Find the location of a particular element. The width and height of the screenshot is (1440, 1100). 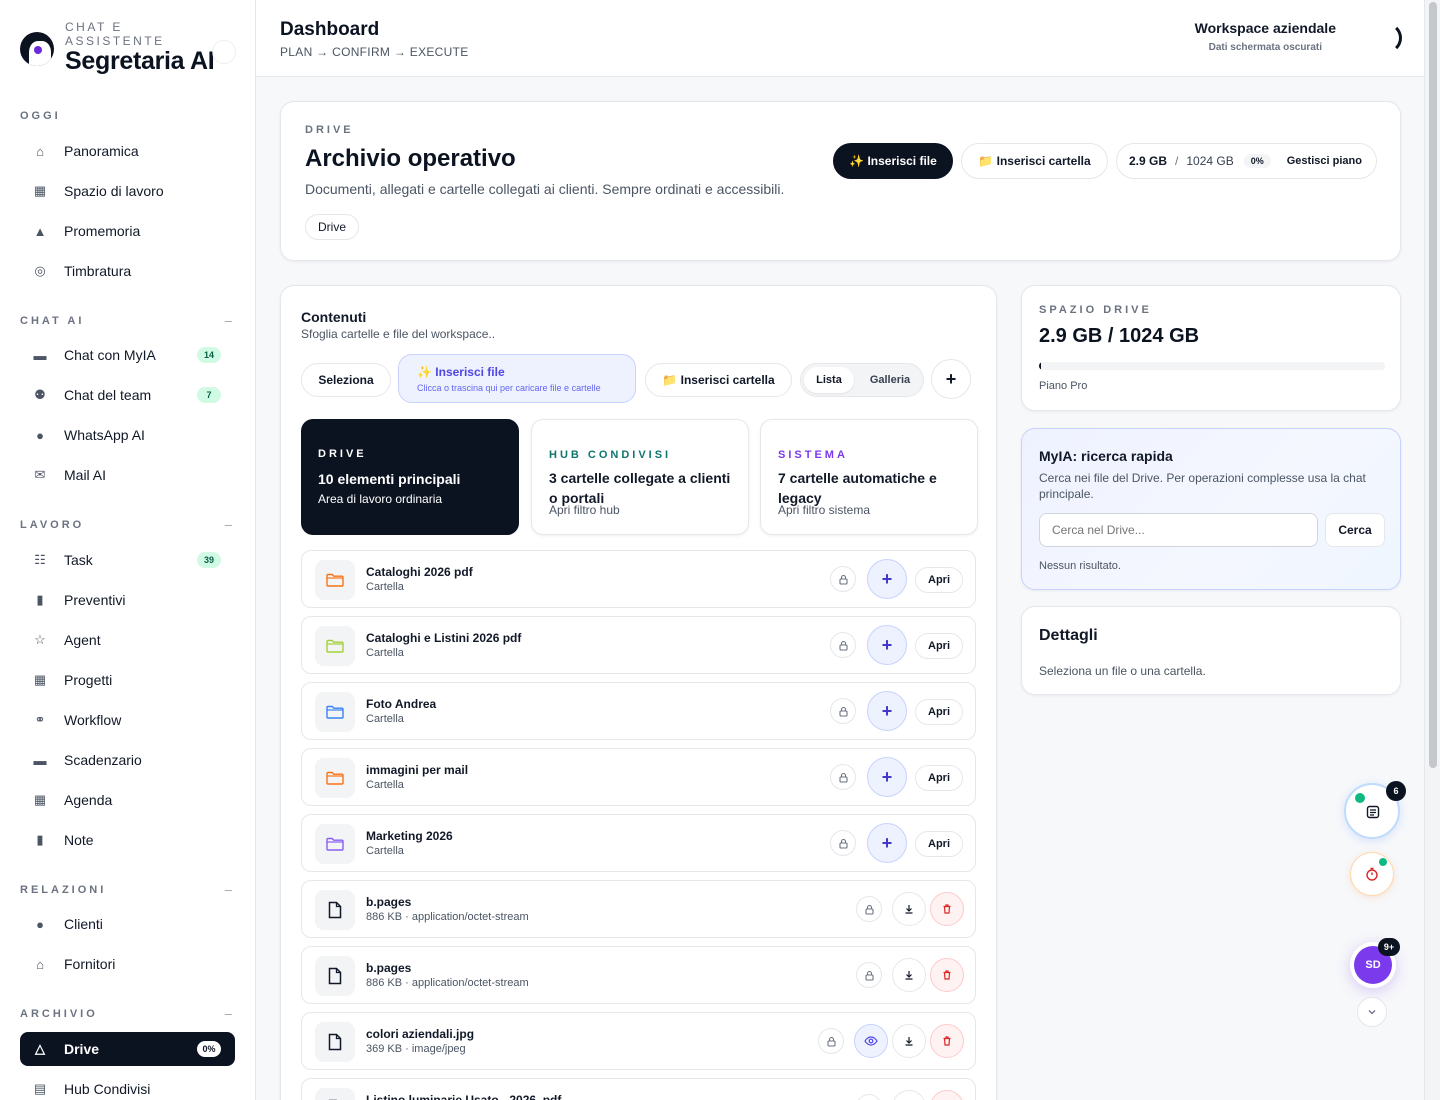

sidebar-item-hub-condivisi: ▤ Hub Condivisi is located at coordinates (127, 1086).